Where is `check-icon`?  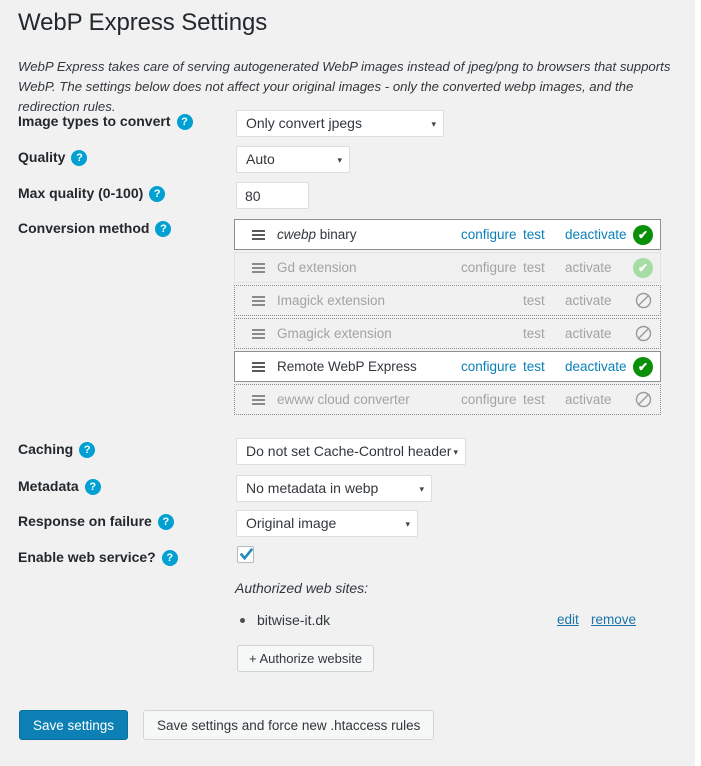 check-icon is located at coordinates (246, 554).